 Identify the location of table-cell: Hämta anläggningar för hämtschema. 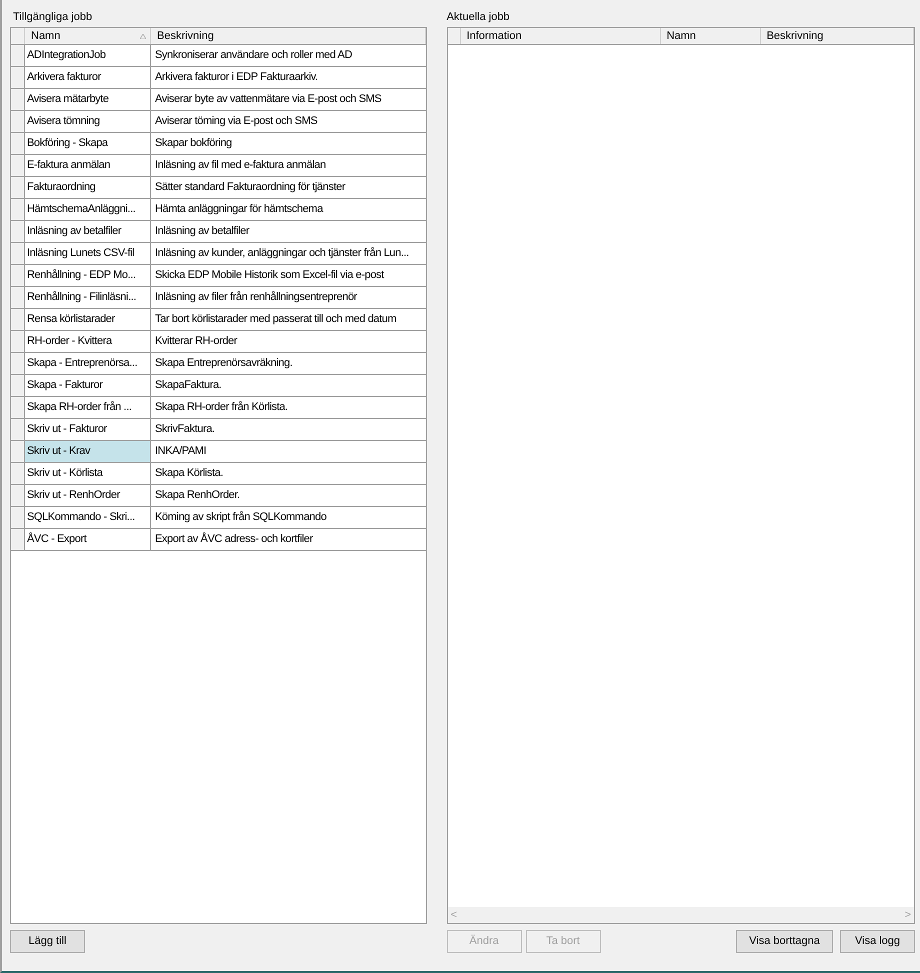
(288, 209).